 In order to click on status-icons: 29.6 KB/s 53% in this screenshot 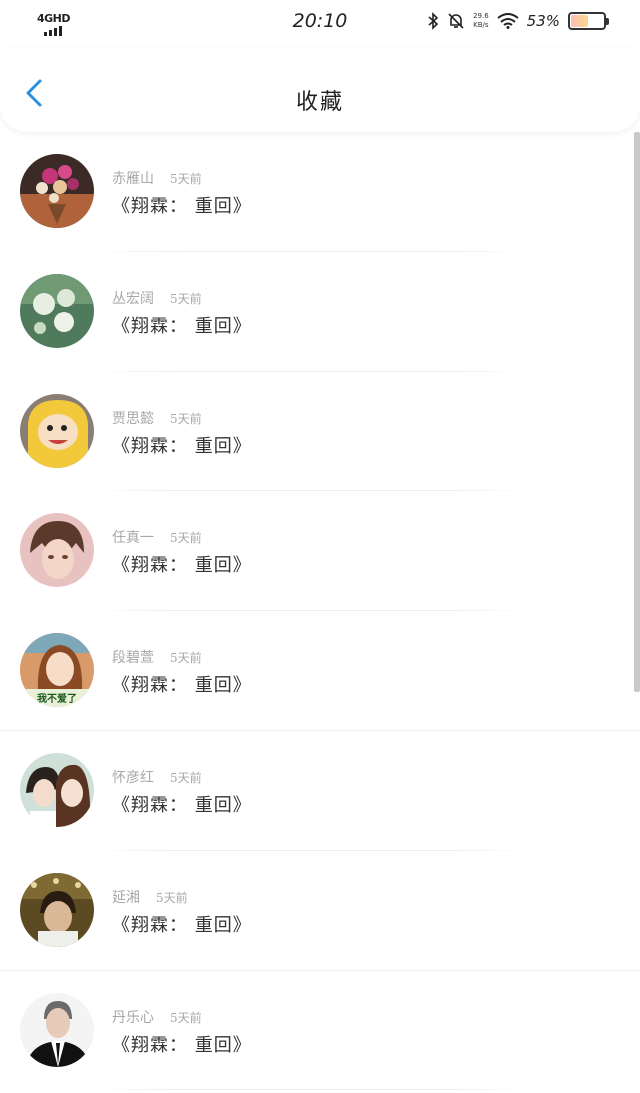, I will do `click(518, 21)`.